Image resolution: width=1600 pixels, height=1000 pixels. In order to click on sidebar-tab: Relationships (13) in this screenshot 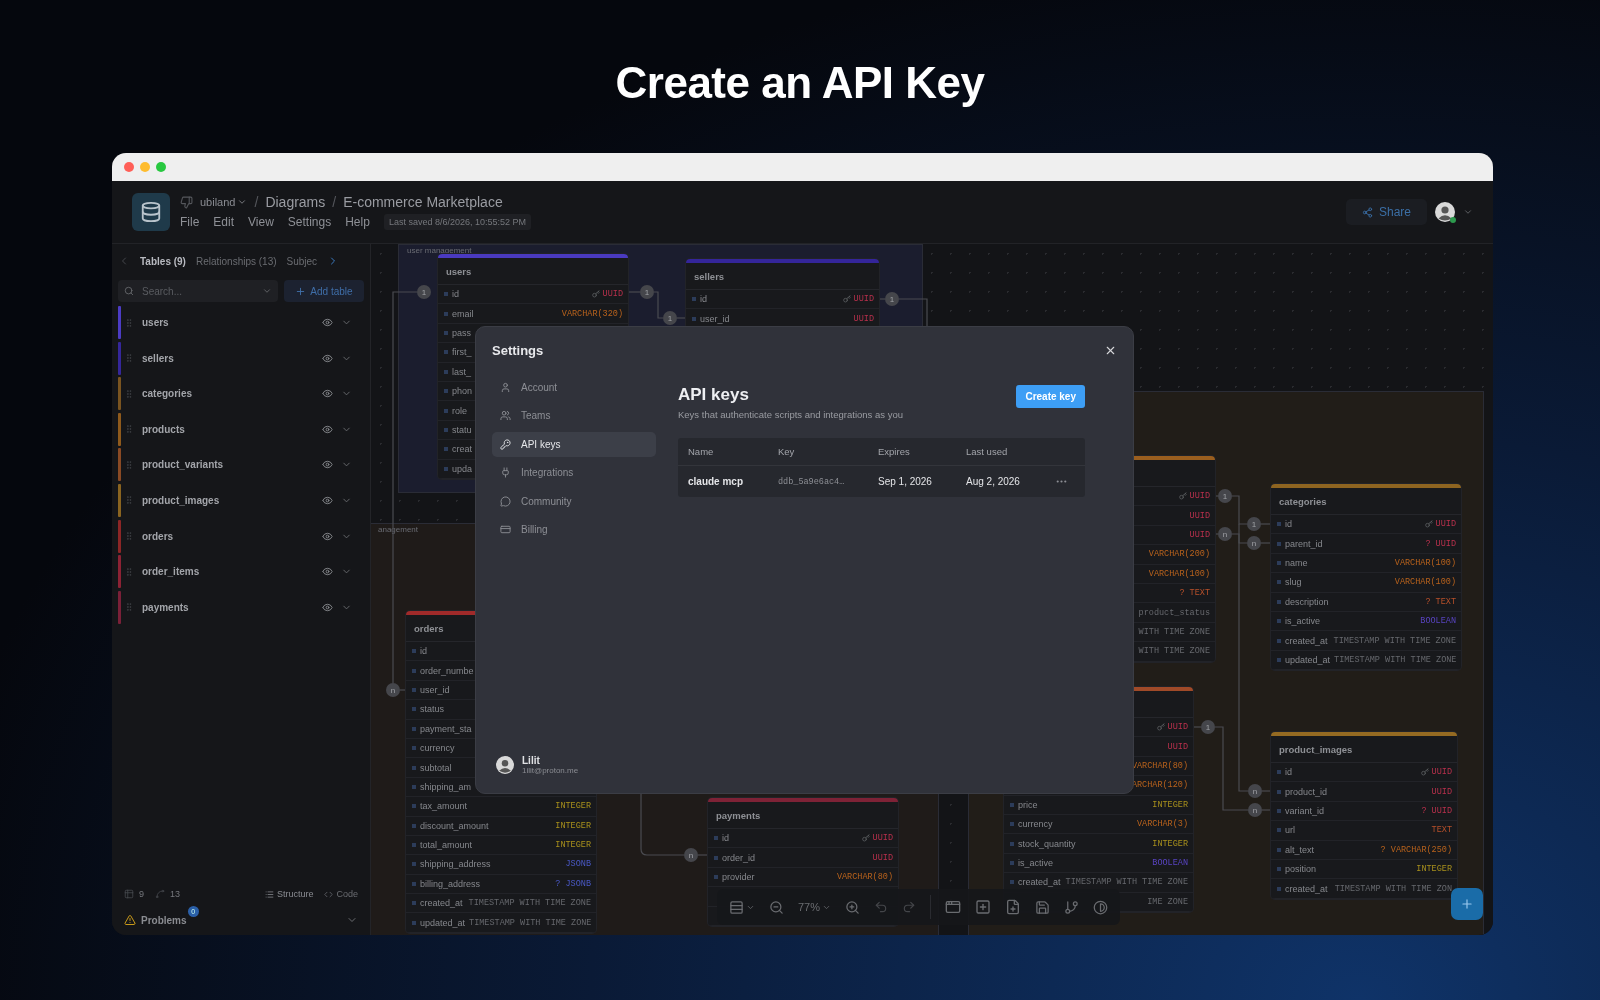, I will do `click(236, 261)`.